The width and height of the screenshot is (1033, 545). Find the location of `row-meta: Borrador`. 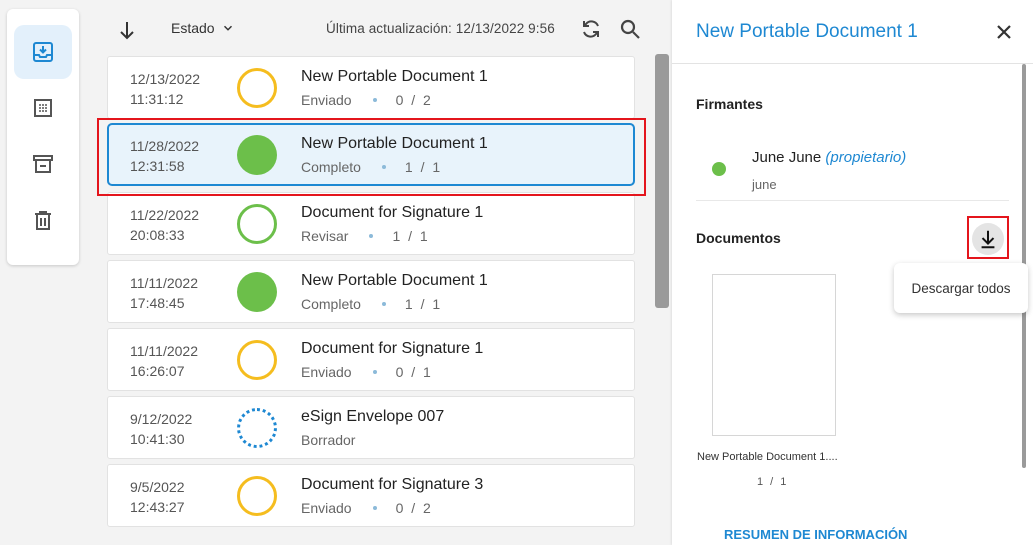

row-meta: Borrador is located at coordinates (328, 440).